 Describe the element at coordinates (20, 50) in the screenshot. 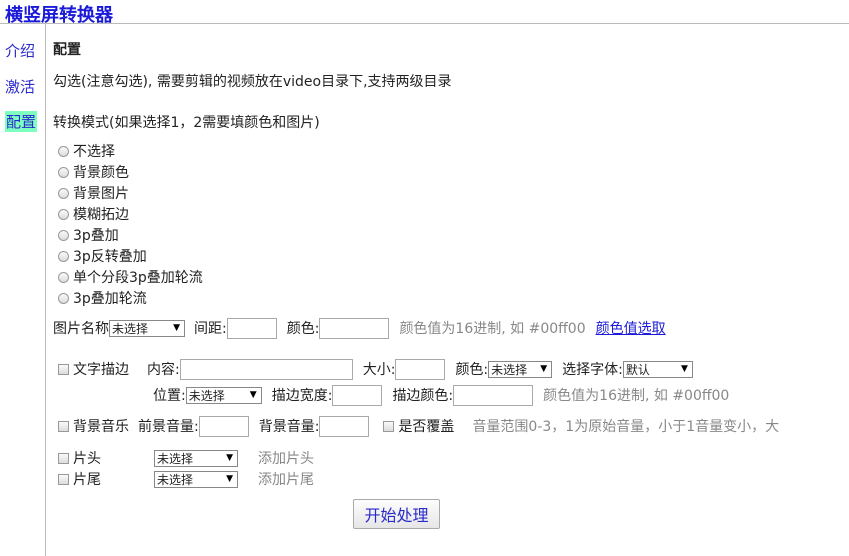

I see `sidebar-item-intro: 介绍` at that location.